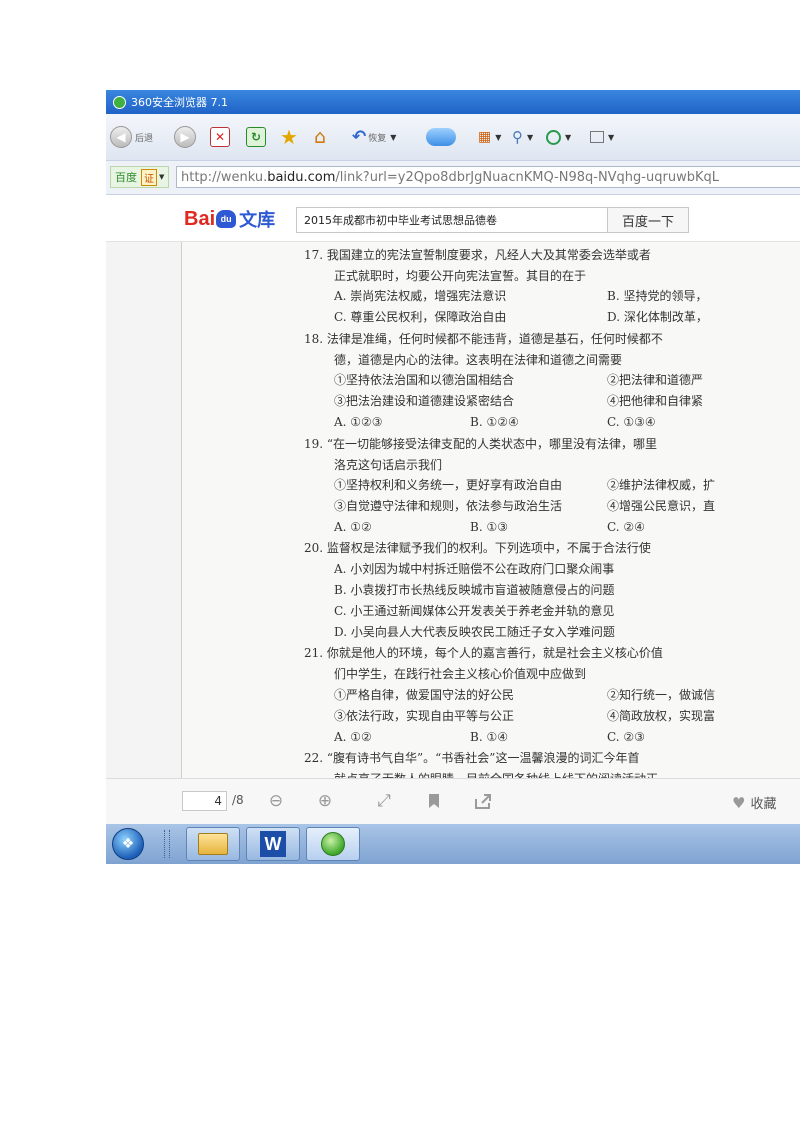 The width and height of the screenshot is (800, 1132). I want to click on search-button: 百度一下, so click(648, 220).